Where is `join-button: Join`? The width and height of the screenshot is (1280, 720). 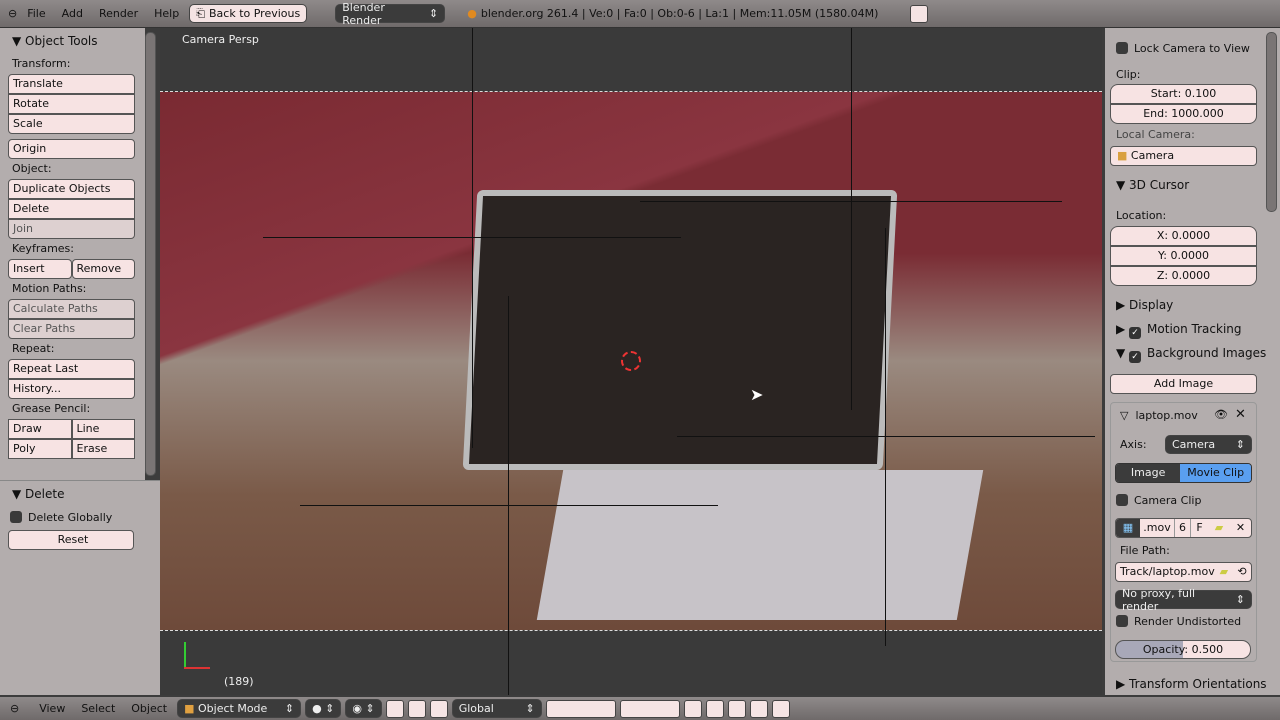
join-button: Join is located at coordinates (71, 229).